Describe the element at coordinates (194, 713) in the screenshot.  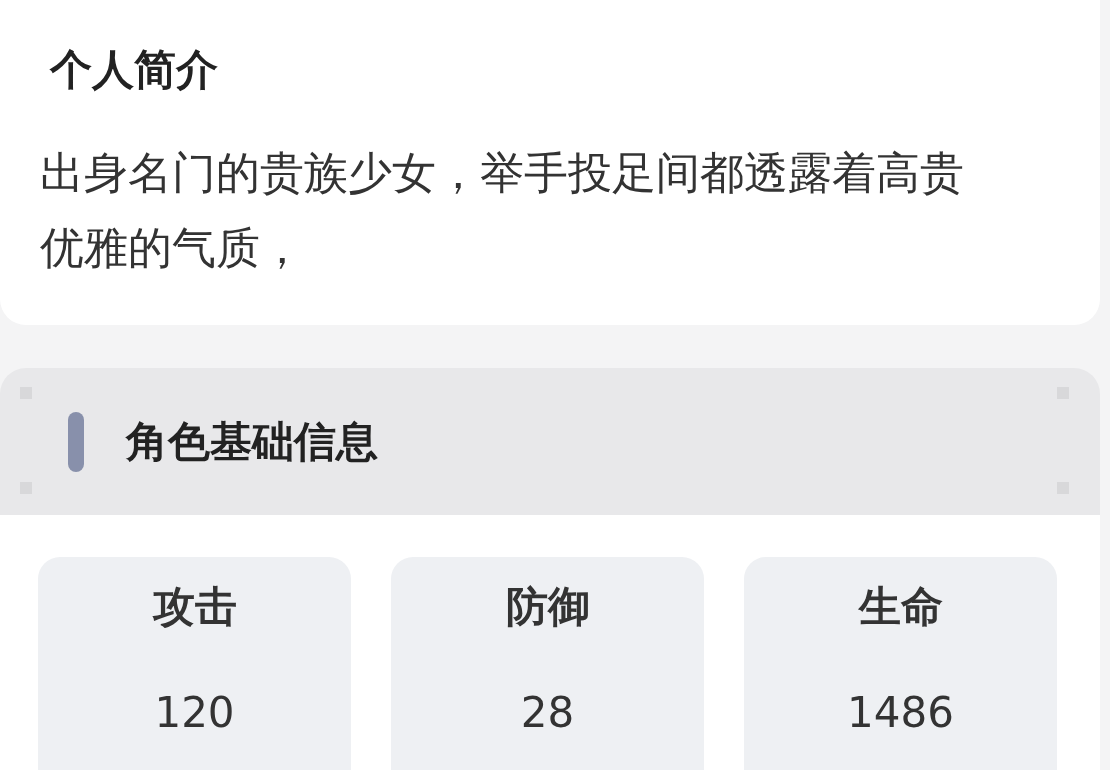
I see `stat-value: 120` at that location.